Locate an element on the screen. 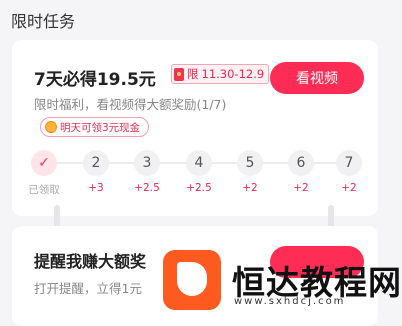  day-5: 5 +2 is located at coordinates (250, 172).